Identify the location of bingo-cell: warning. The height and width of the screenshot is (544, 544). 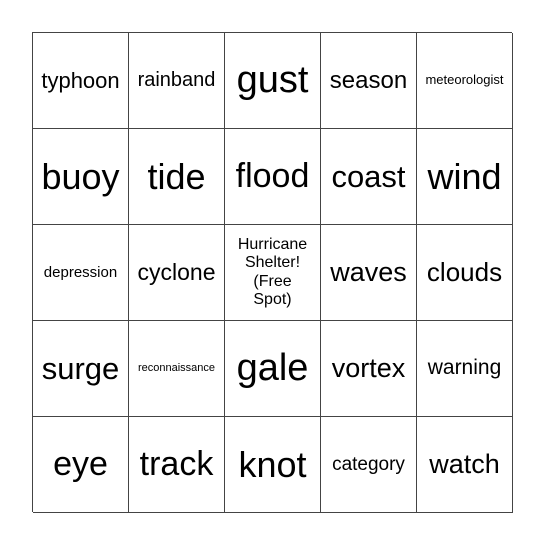
(465, 369).